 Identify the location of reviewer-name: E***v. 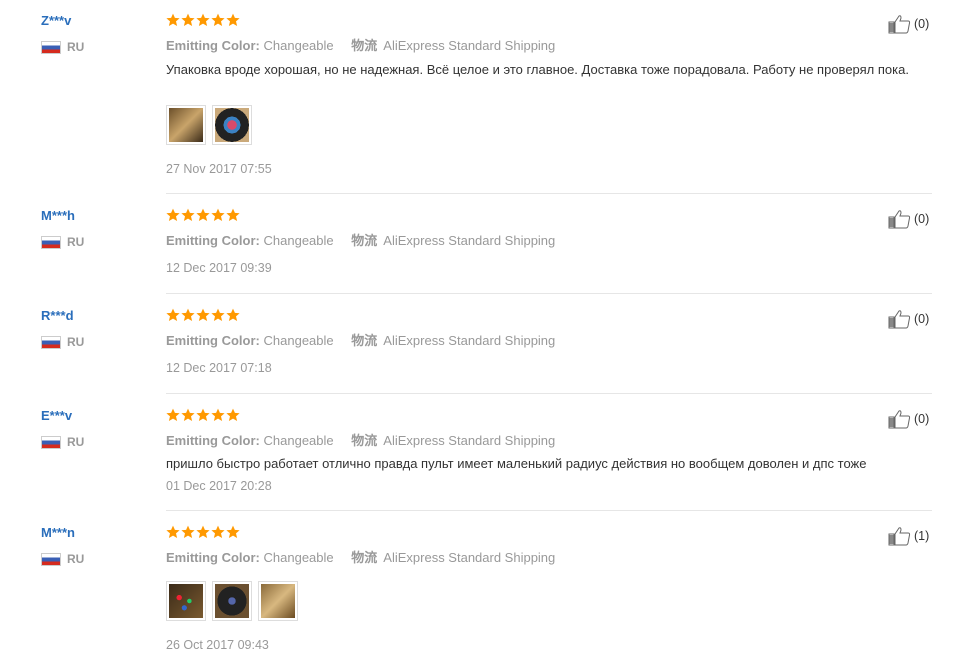
(56, 415).